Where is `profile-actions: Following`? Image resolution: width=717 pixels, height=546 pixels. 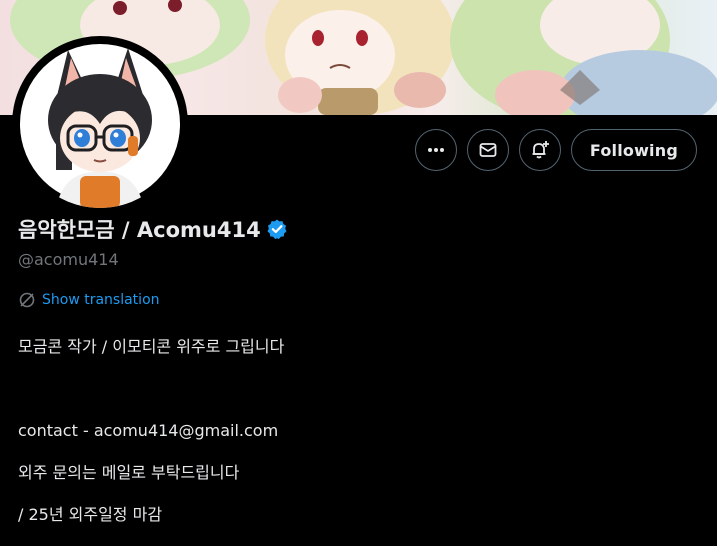 profile-actions: Following is located at coordinates (555, 150).